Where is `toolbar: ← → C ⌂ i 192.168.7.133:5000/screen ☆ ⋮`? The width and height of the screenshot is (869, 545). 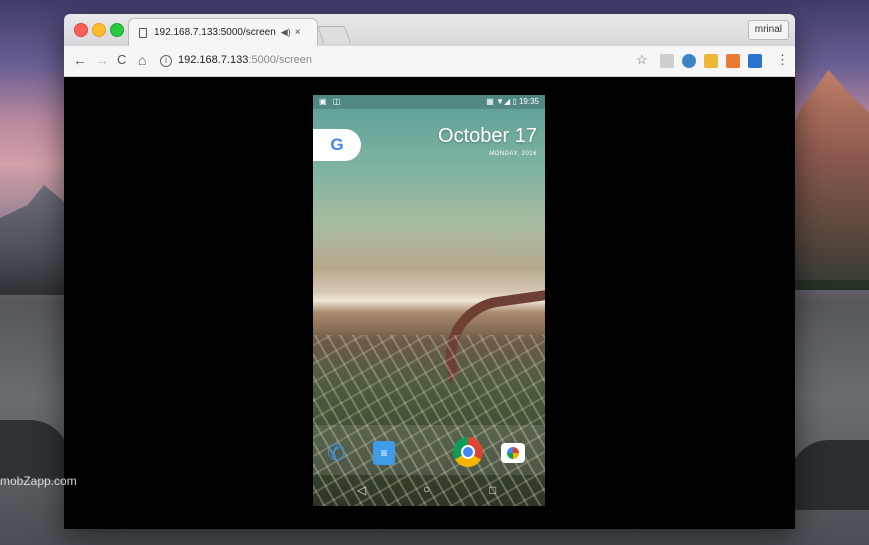 toolbar: ← → C ⌂ i 192.168.7.133:5000/screen ☆ ⋮ is located at coordinates (429, 61).